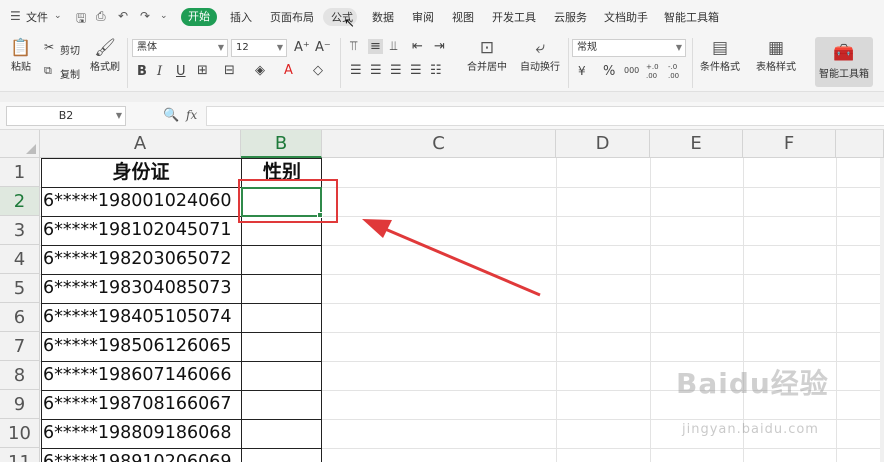 The height and width of the screenshot is (462, 884). I want to click on column-header-b: B, so click(281, 144).